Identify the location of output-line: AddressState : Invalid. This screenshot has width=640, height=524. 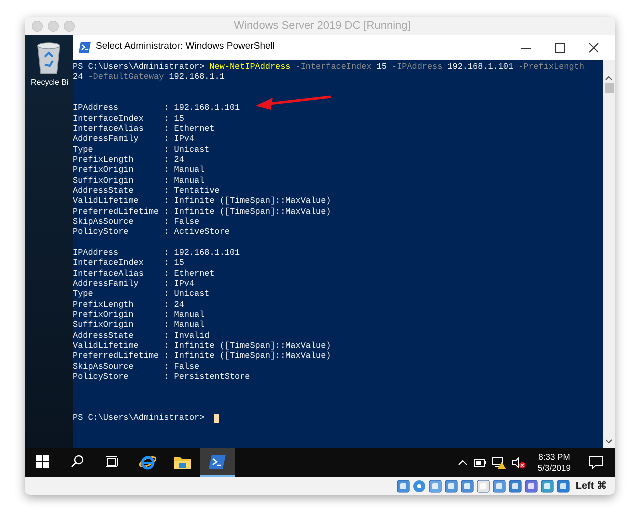
(141, 335).